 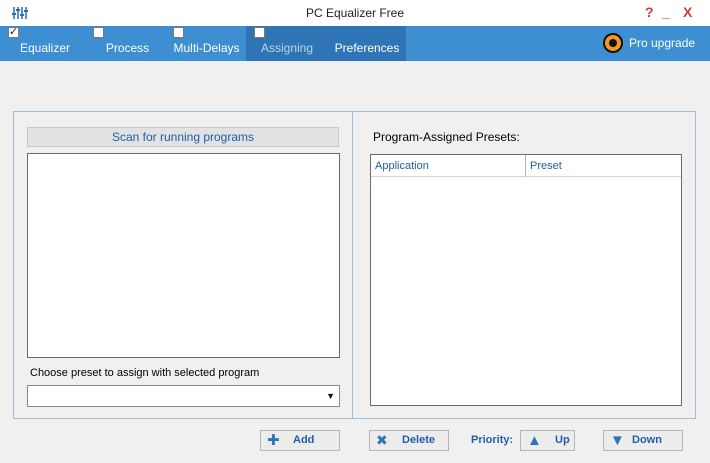 I want to click on arrow-up-icon: ▲, so click(x=534, y=440).